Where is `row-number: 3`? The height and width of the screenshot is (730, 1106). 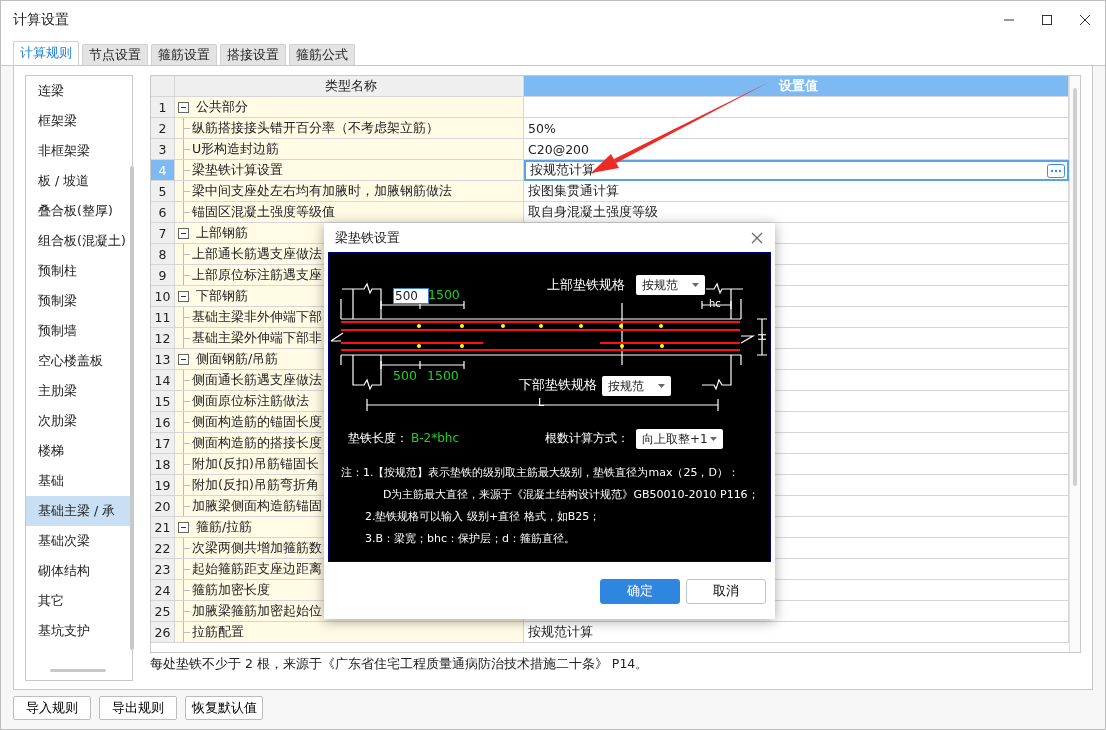 row-number: 3 is located at coordinates (163, 149).